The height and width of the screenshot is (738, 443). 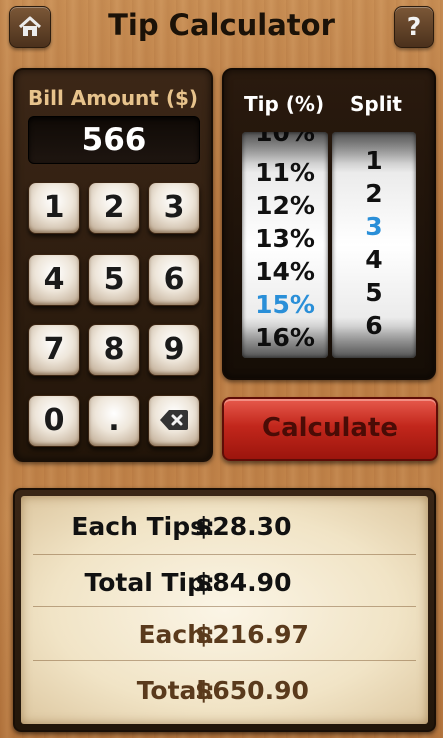 I want to click on tip-column-header: Tip (%), so click(x=284, y=104).